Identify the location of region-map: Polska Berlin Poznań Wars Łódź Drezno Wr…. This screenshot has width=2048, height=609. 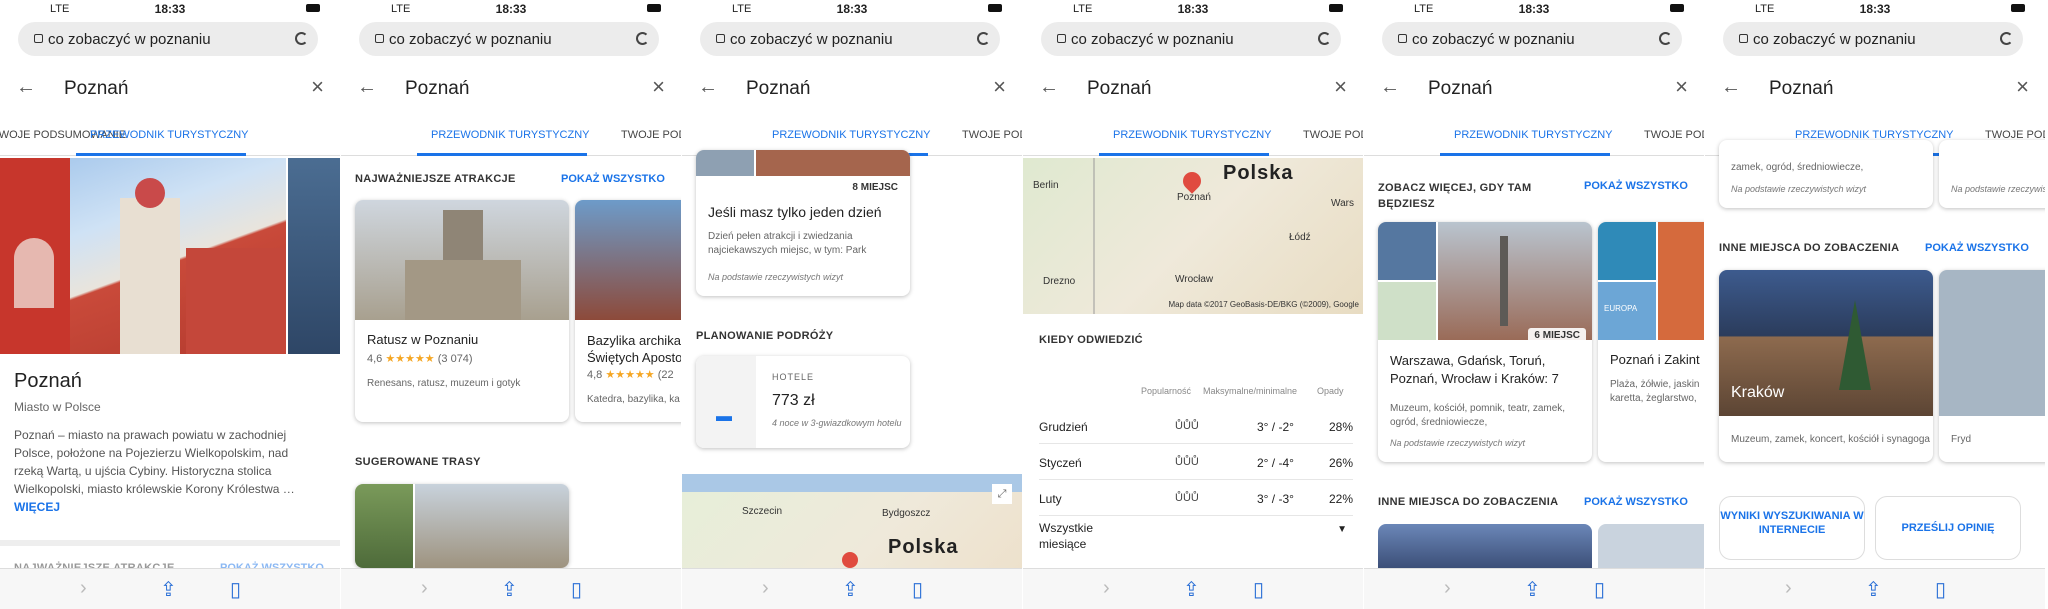
(1193, 236).